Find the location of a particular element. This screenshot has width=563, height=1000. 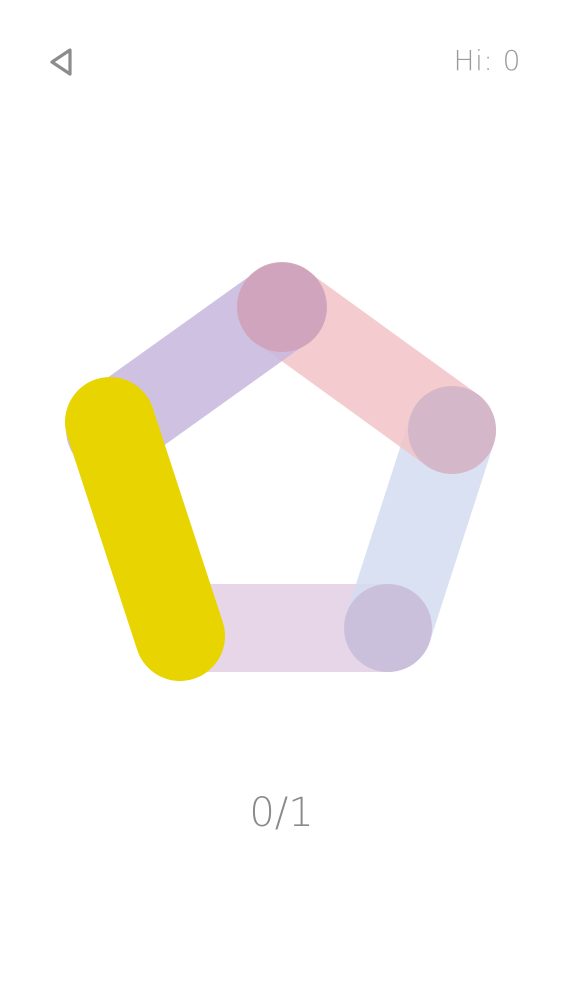

progress-counter: 0/1 is located at coordinates (281, 813).